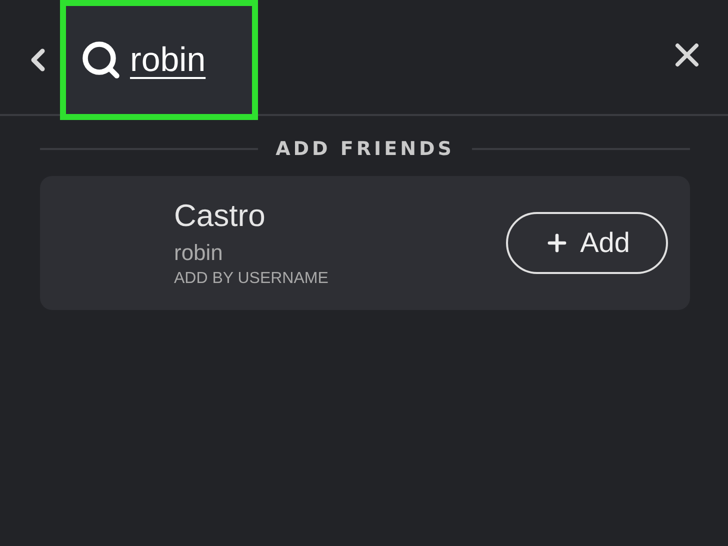 This screenshot has height=546, width=728. Describe the element at coordinates (101, 60) in the screenshot. I see `search-icon` at that location.